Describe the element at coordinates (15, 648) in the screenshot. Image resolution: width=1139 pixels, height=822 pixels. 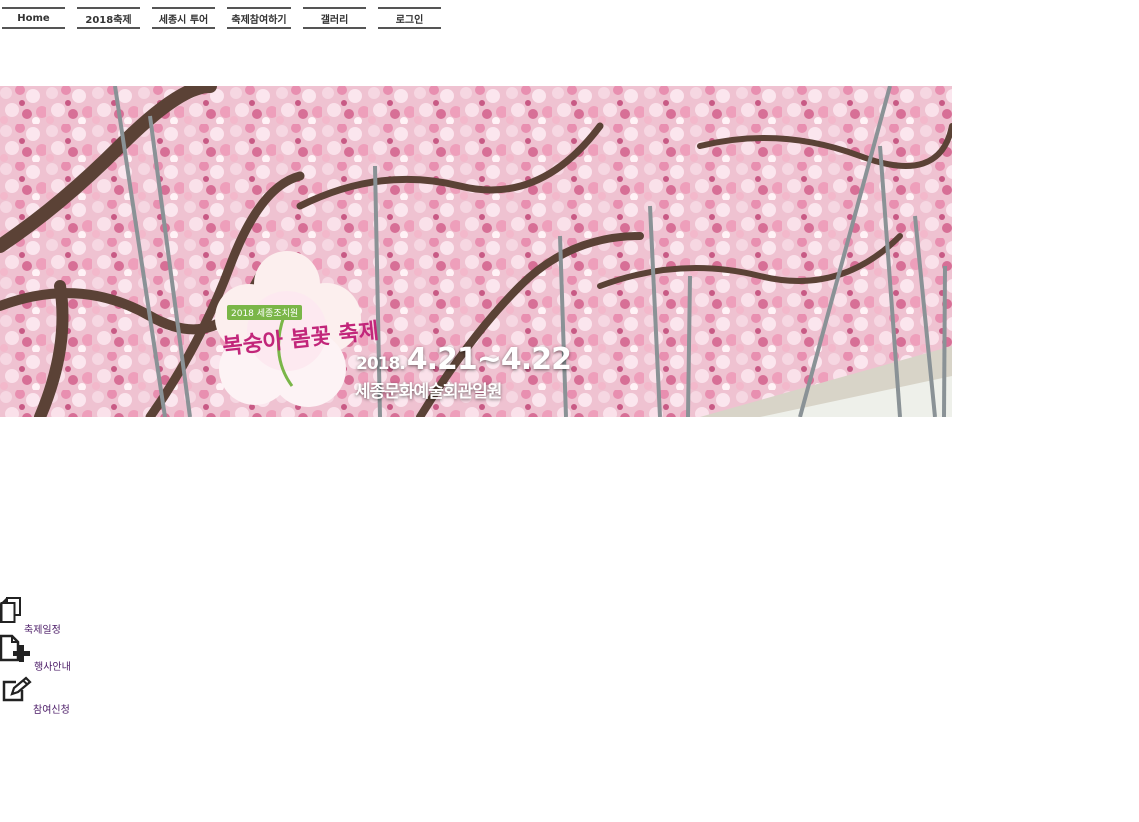
I see `document-add-icon` at that location.